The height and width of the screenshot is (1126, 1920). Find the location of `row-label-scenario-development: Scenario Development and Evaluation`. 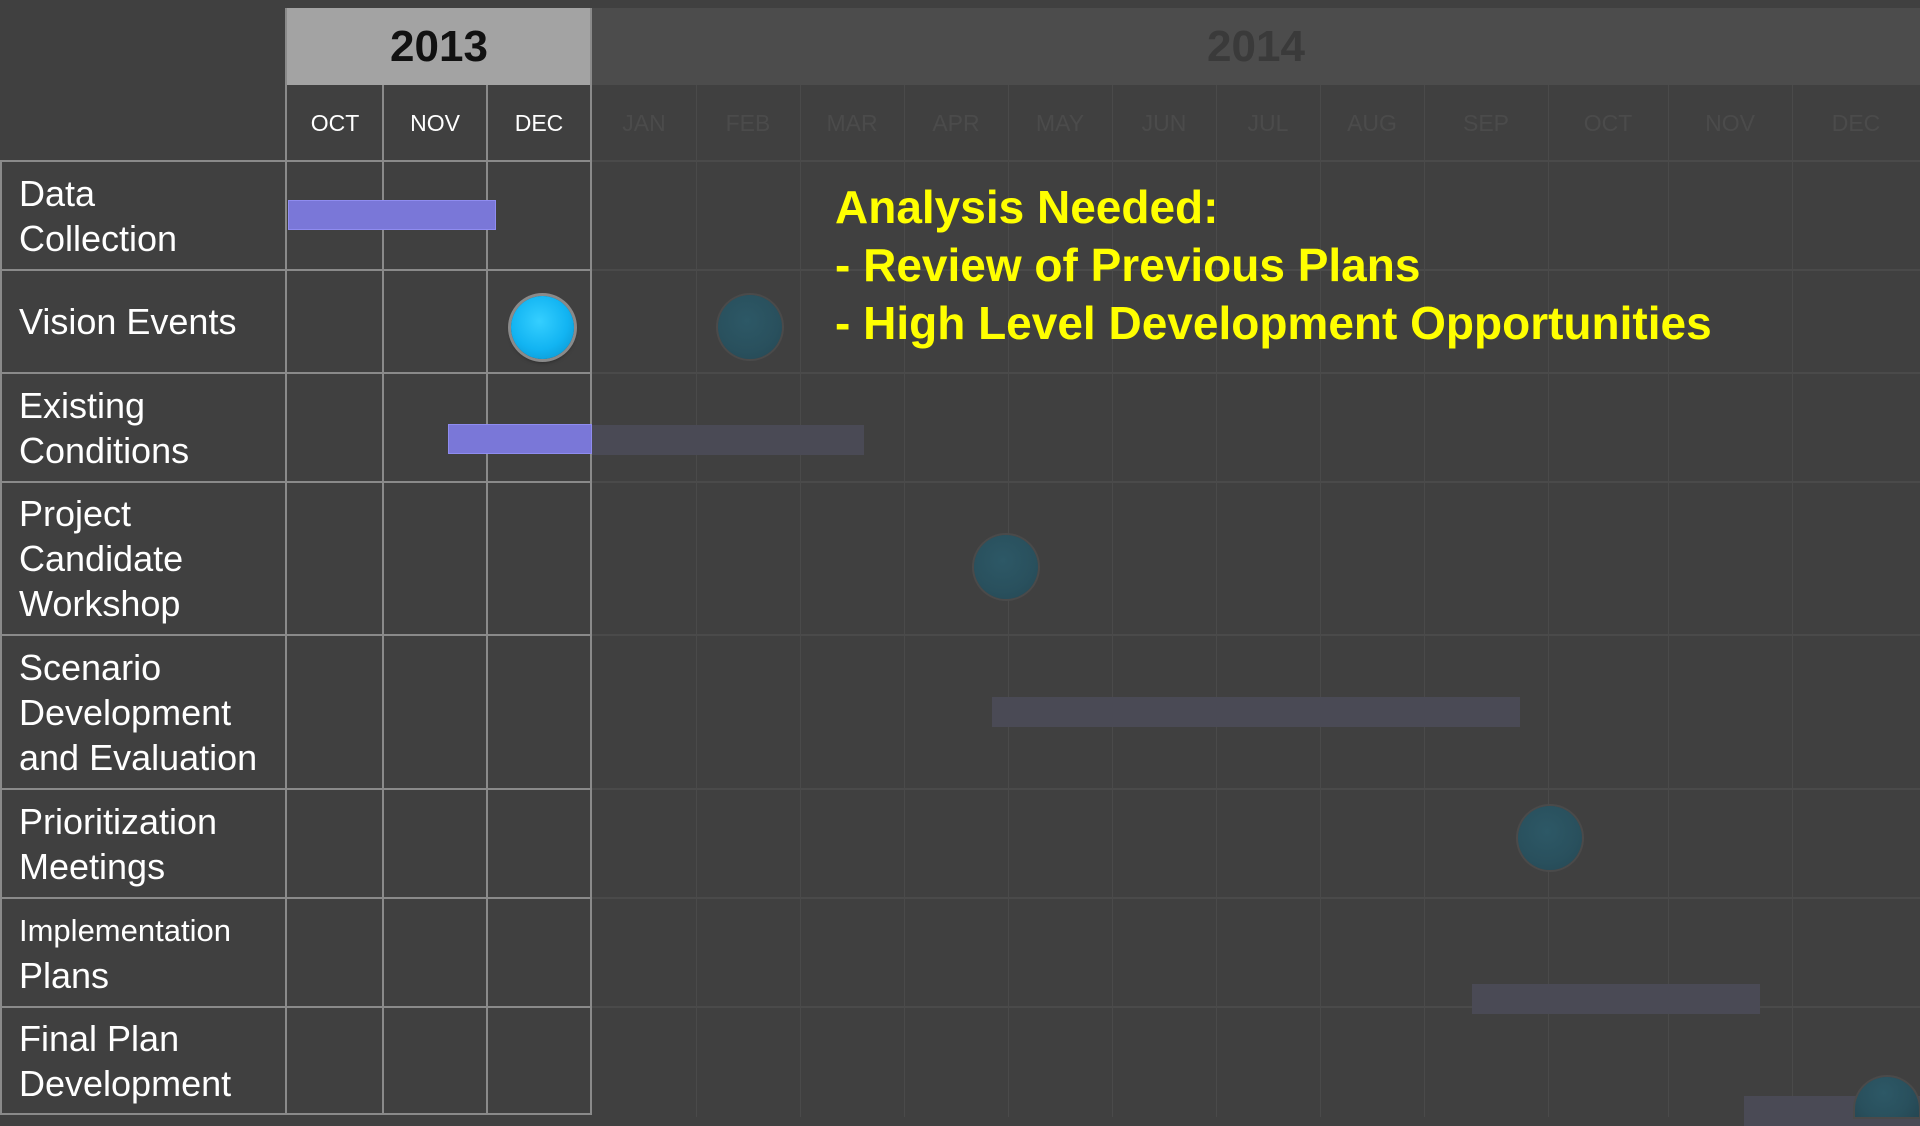

row-label-scenario-development: Scenario Development and Evaluation is located at coordinates (142, 712).